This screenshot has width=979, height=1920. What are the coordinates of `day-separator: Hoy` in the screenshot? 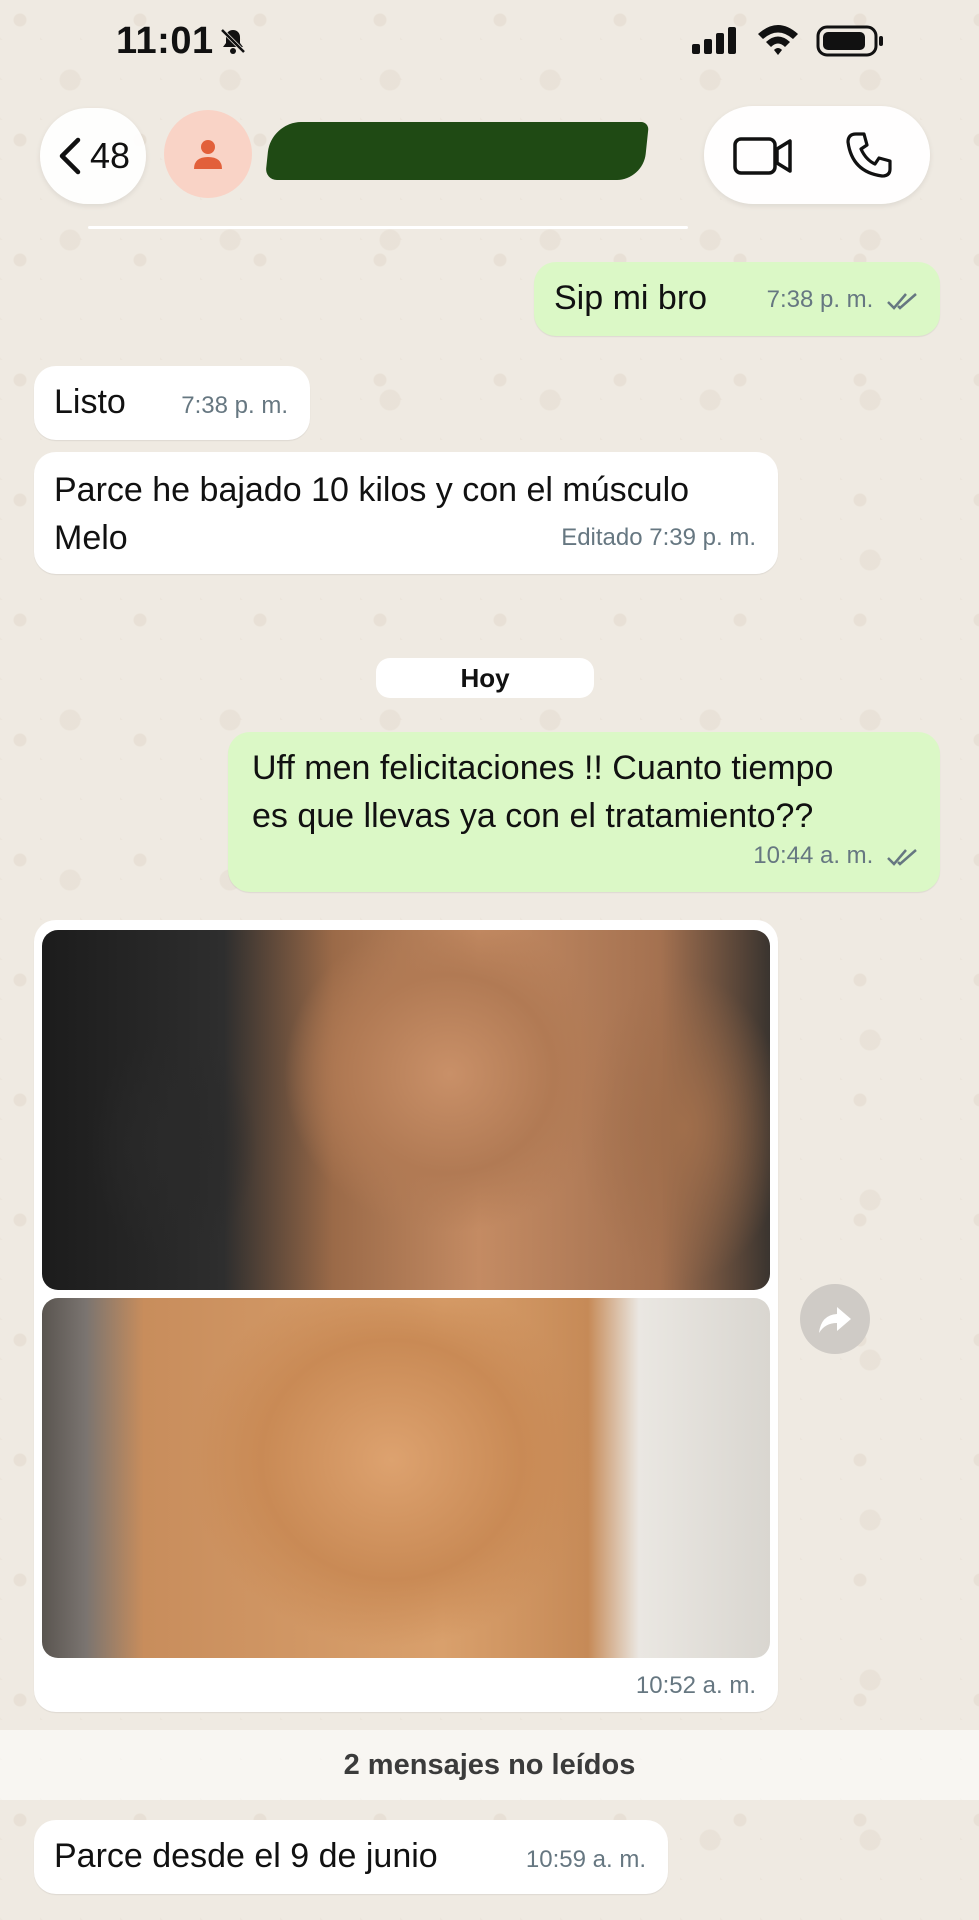 It's located at (485, 678).